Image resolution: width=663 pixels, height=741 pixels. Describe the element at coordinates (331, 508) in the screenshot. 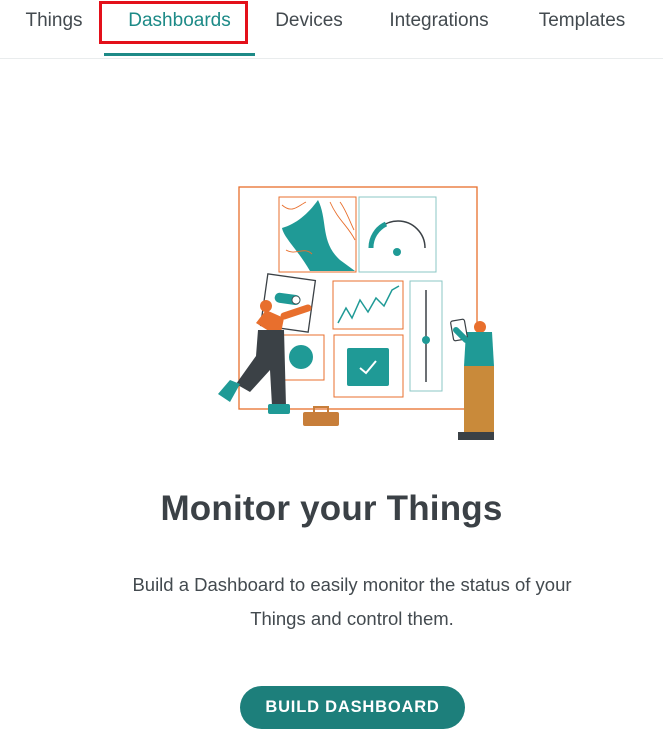

I see `empty-state-title: Monitor your Things` at that location.